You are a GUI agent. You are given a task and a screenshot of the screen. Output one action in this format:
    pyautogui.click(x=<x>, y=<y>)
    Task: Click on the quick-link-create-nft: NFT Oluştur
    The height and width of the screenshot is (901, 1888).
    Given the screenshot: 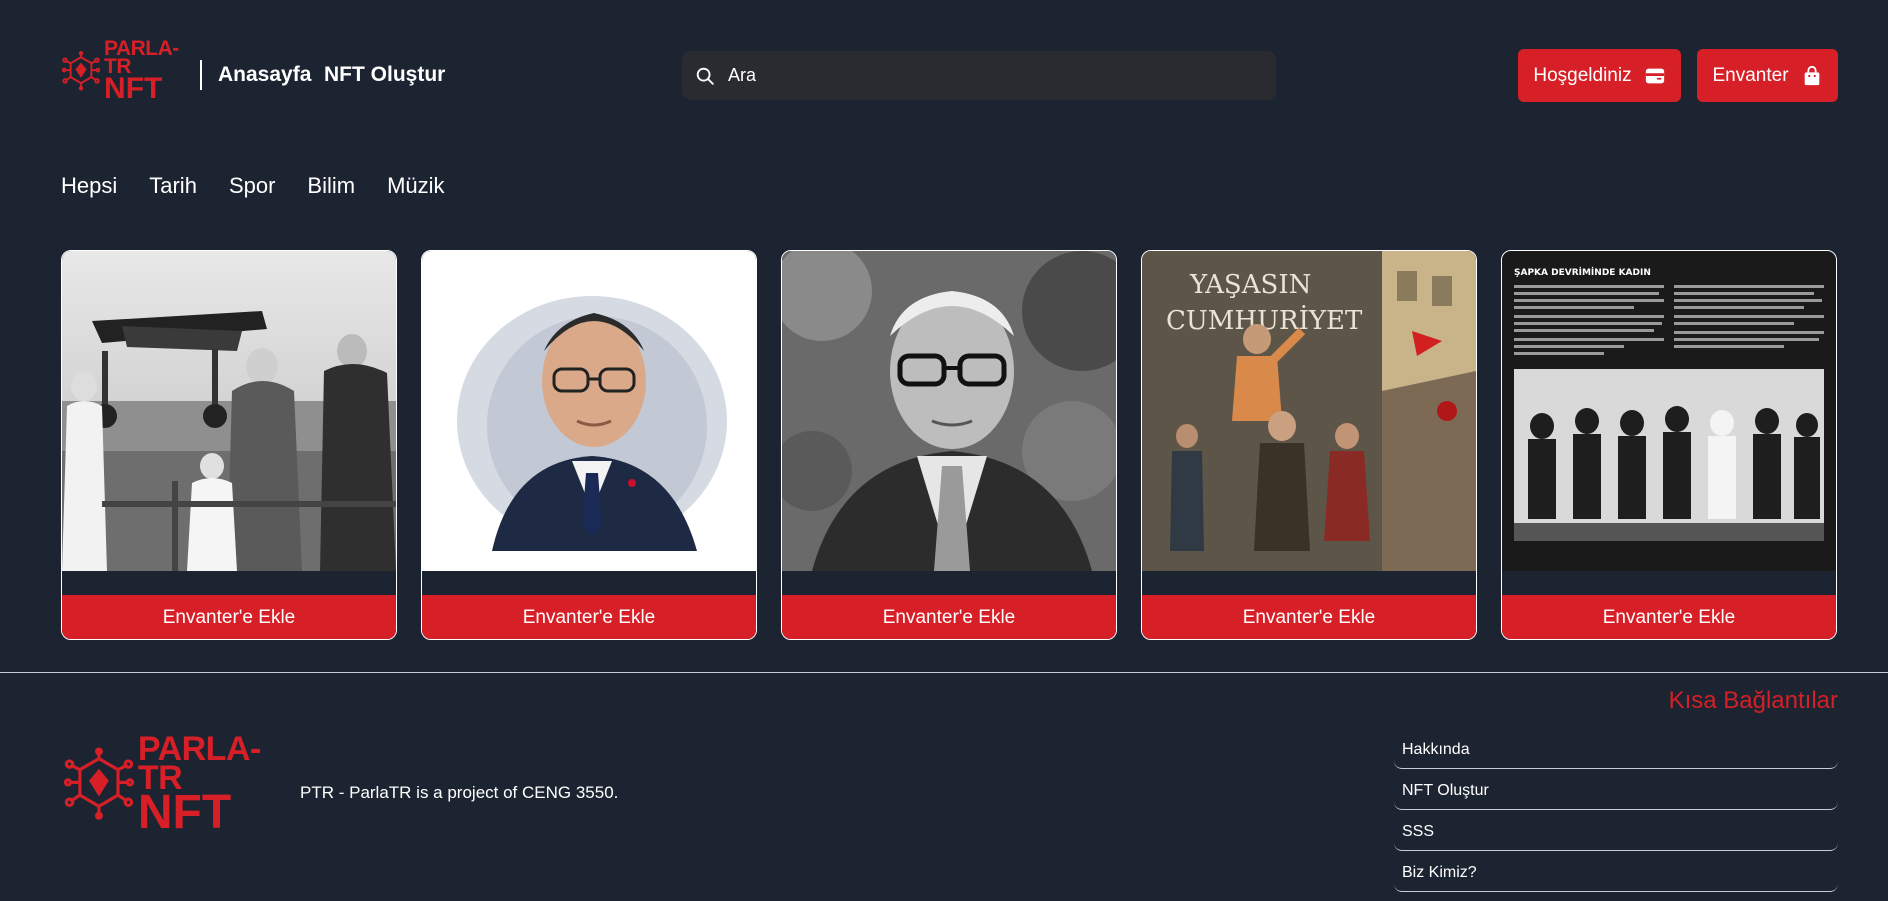 What is the action you would take?
    pyautogui.click(x=1616, y=789)
    